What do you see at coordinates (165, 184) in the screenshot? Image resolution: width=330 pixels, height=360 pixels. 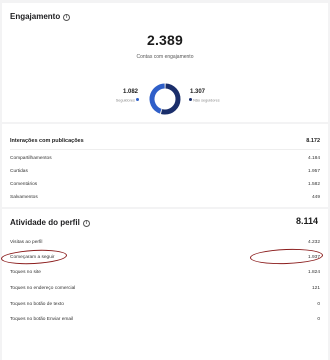 I see `interaction-row-comments: Comentários 1.582` at bounding box center [165, 184].